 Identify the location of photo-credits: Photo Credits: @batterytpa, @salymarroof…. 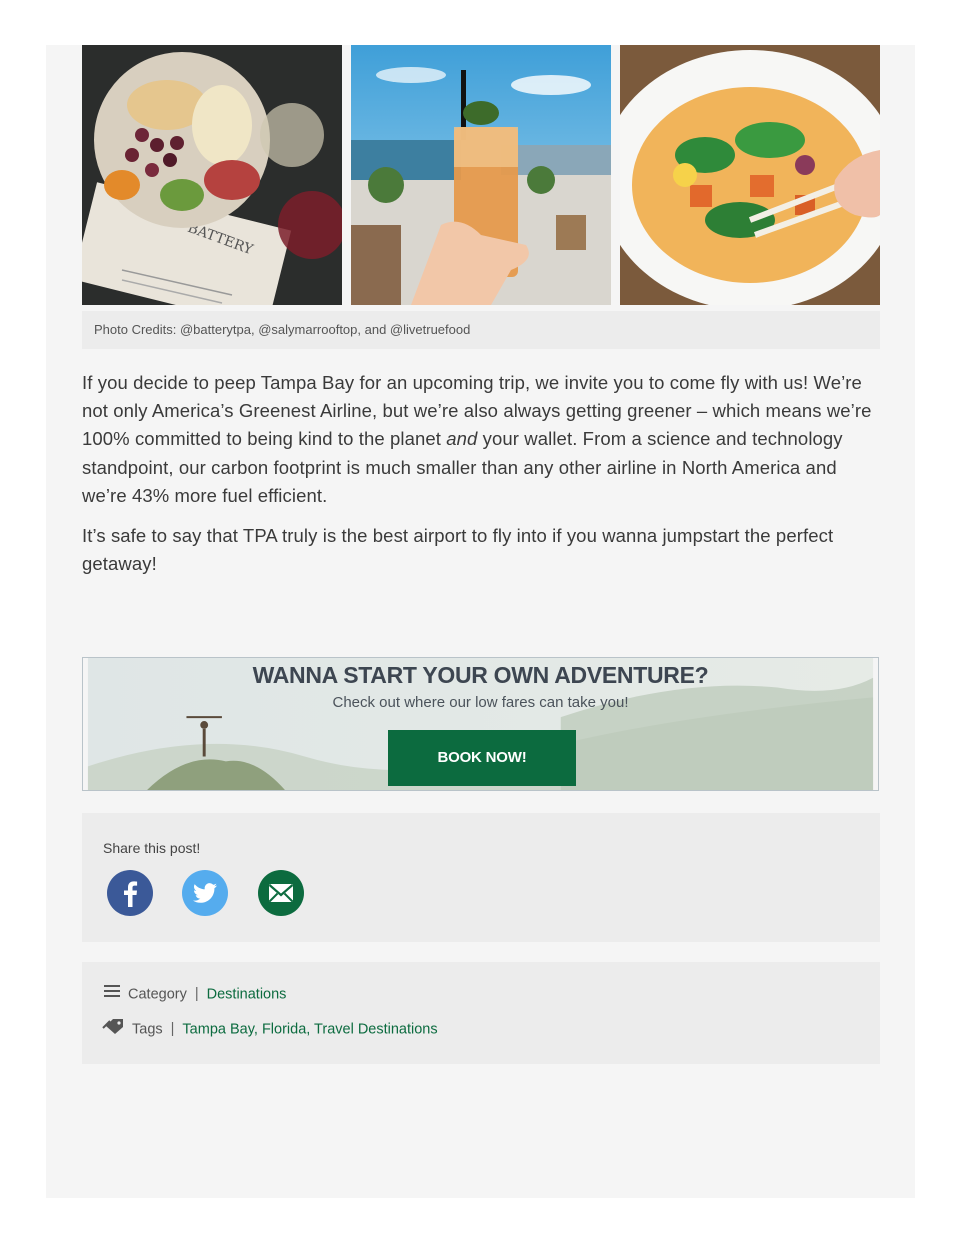
(481, 330).